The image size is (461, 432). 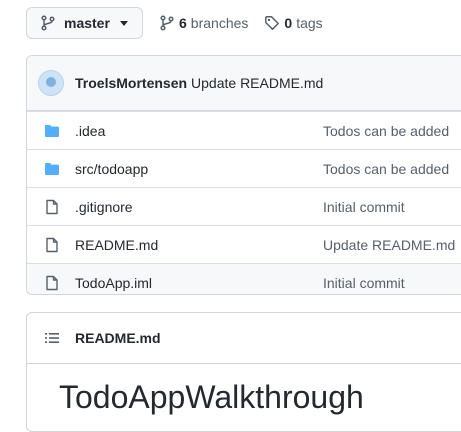 What do you see at coordinates (272, 23) in the screenshot?
I see `tag-icon` at bounding box center [272, 23].